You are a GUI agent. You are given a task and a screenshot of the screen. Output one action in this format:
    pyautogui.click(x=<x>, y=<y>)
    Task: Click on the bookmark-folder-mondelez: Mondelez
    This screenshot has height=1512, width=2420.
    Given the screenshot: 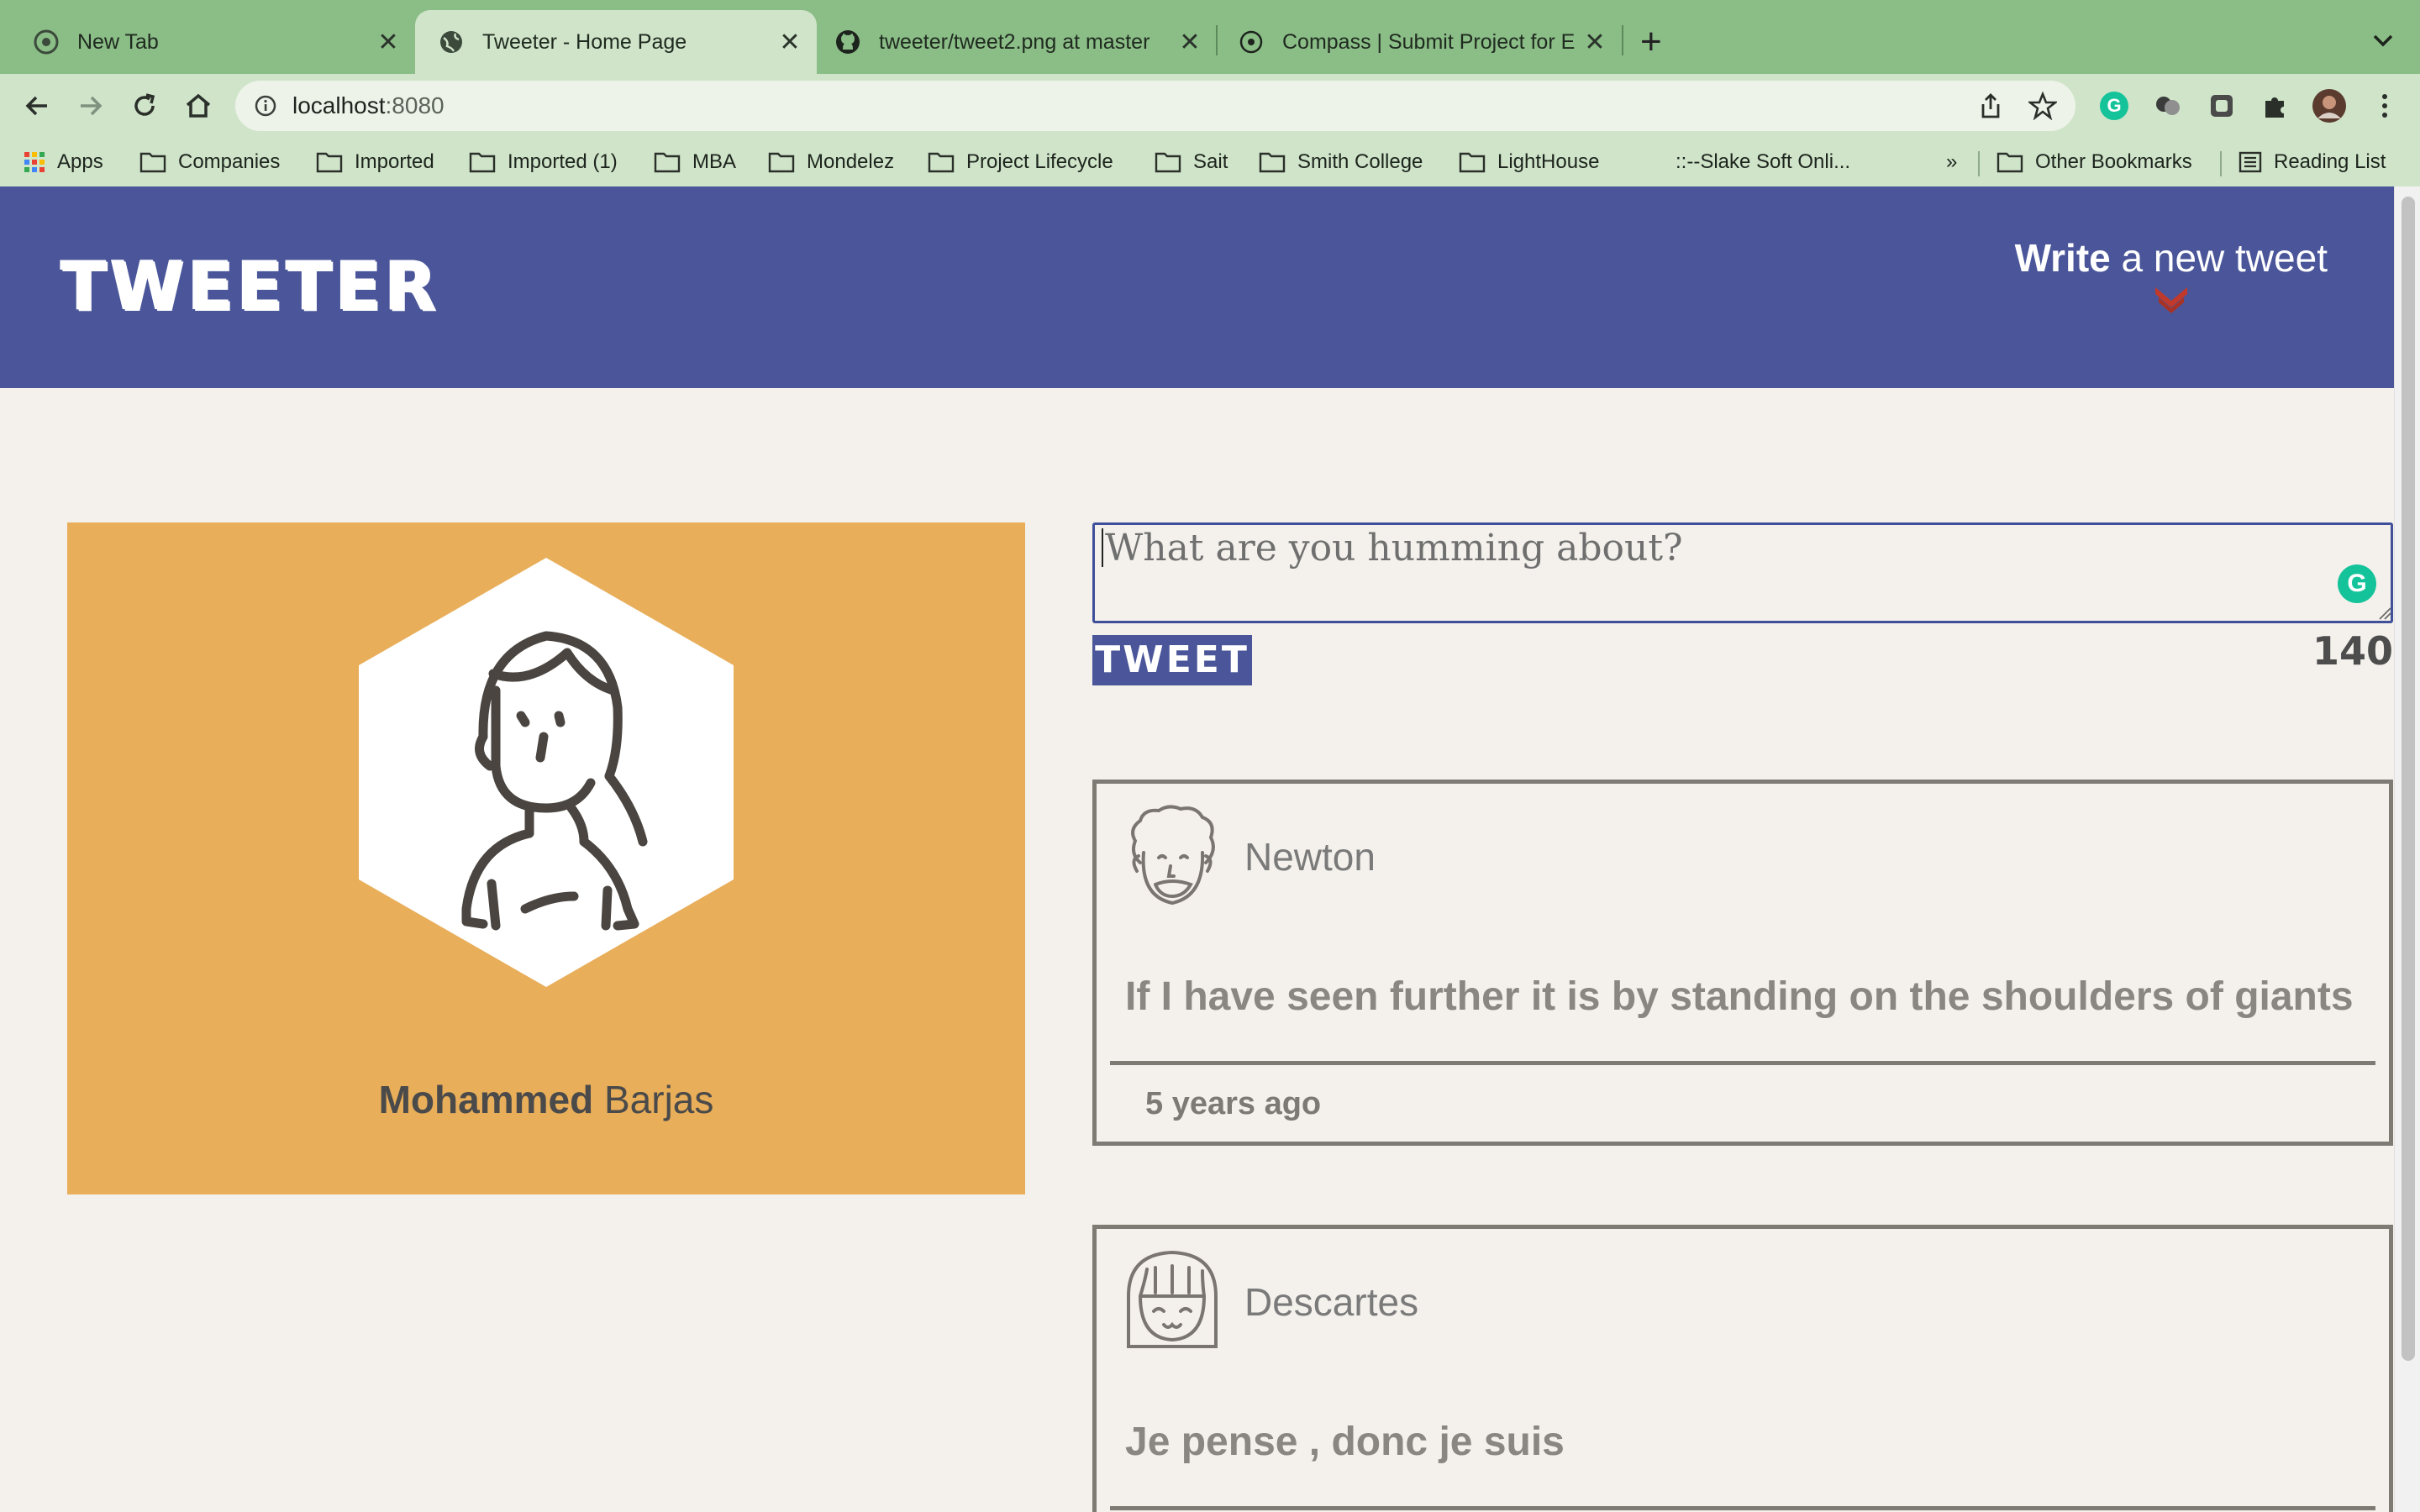 What is the action you would take?
    pyautogui.click(x=831, y=162)
    